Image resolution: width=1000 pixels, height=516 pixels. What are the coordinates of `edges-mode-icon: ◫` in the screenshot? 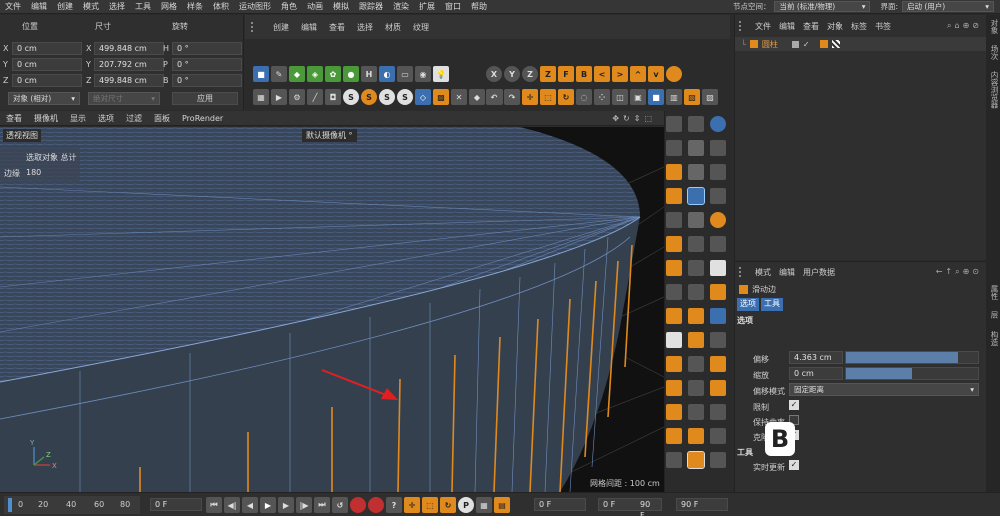 It's located at (620, 97).